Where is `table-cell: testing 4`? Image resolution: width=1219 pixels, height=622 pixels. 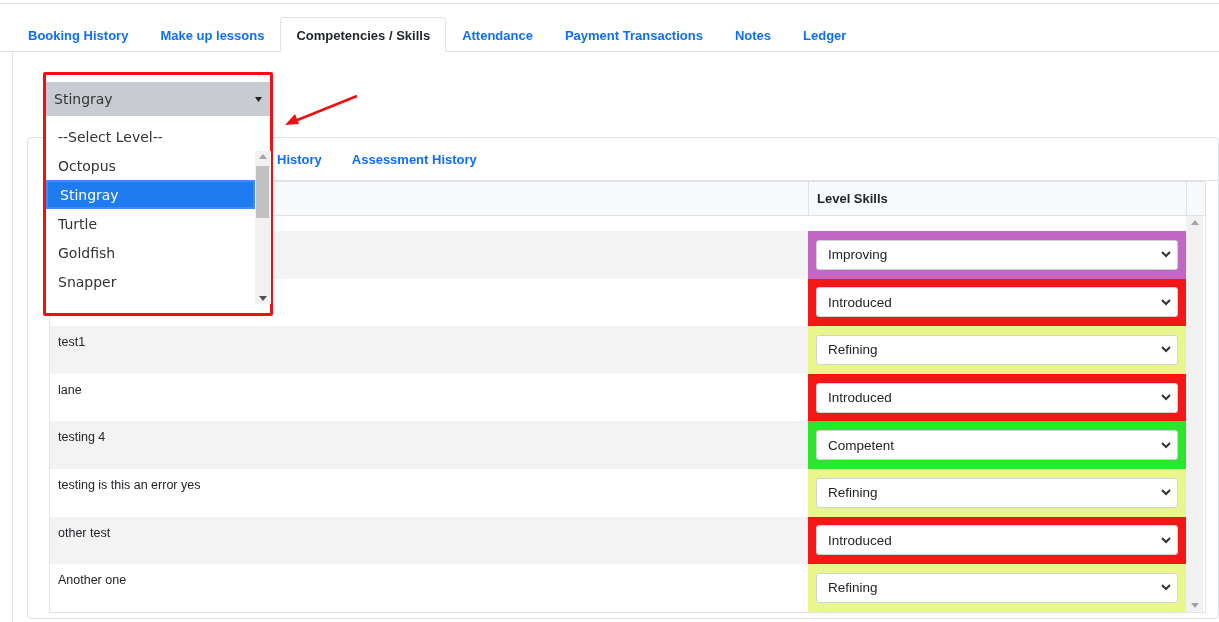
table-cell: testing 4 is located at coordinates (429, 445).